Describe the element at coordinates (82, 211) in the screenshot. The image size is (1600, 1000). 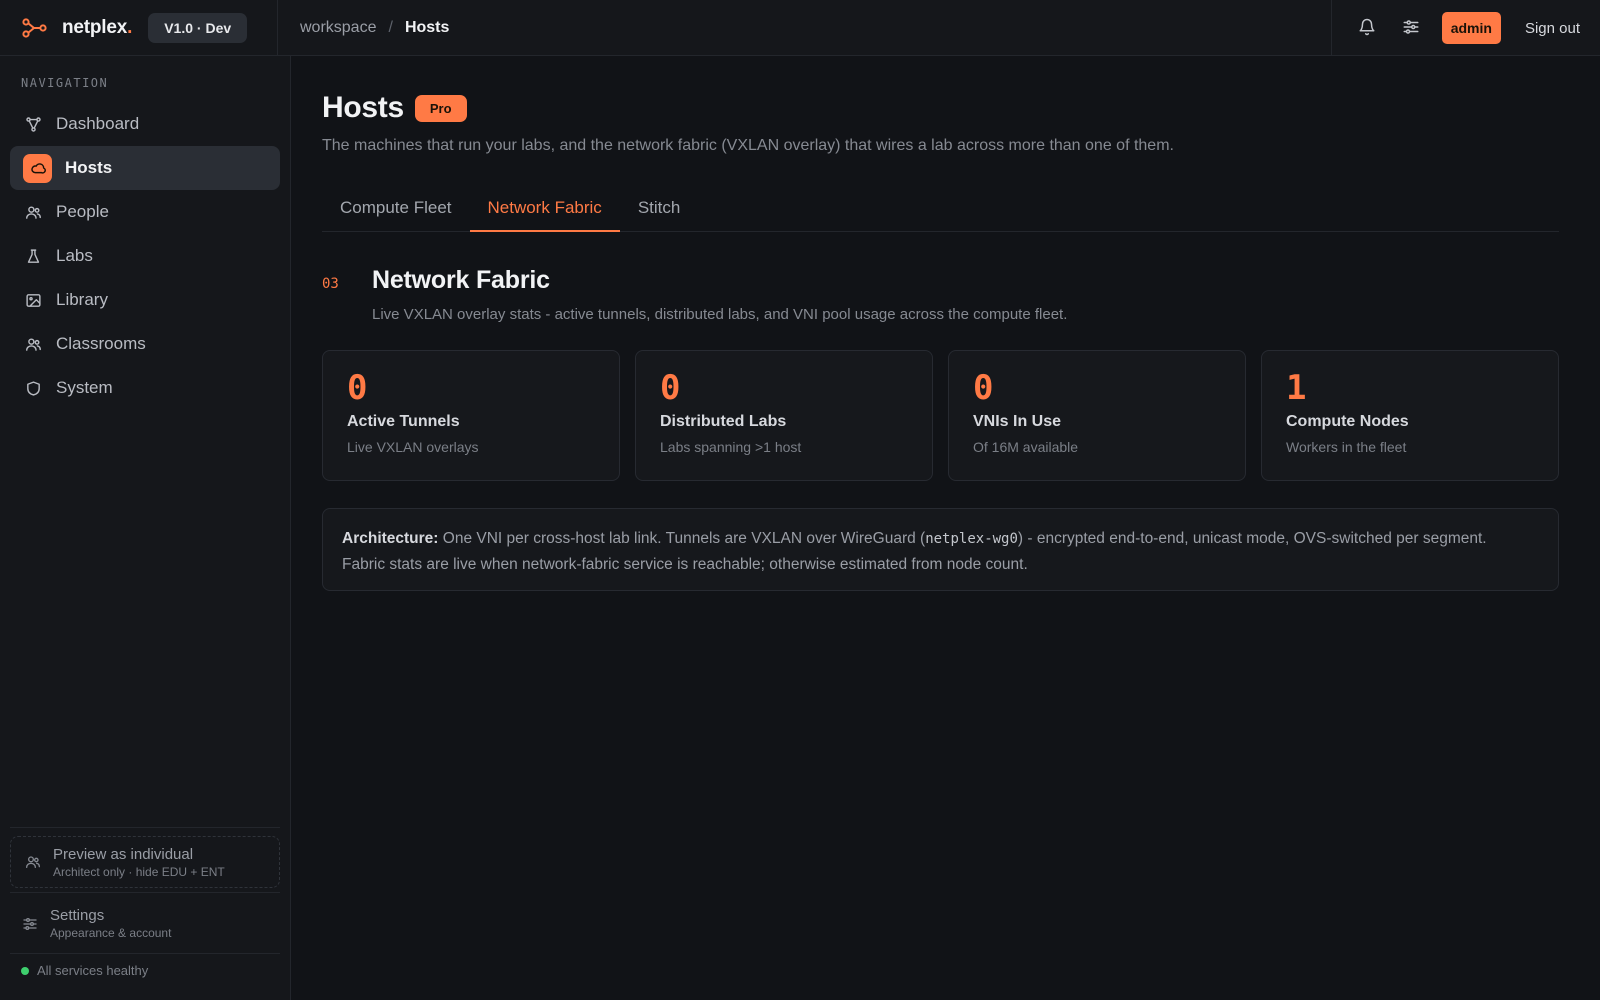
I see `sidebar-item-label: People` at that location.